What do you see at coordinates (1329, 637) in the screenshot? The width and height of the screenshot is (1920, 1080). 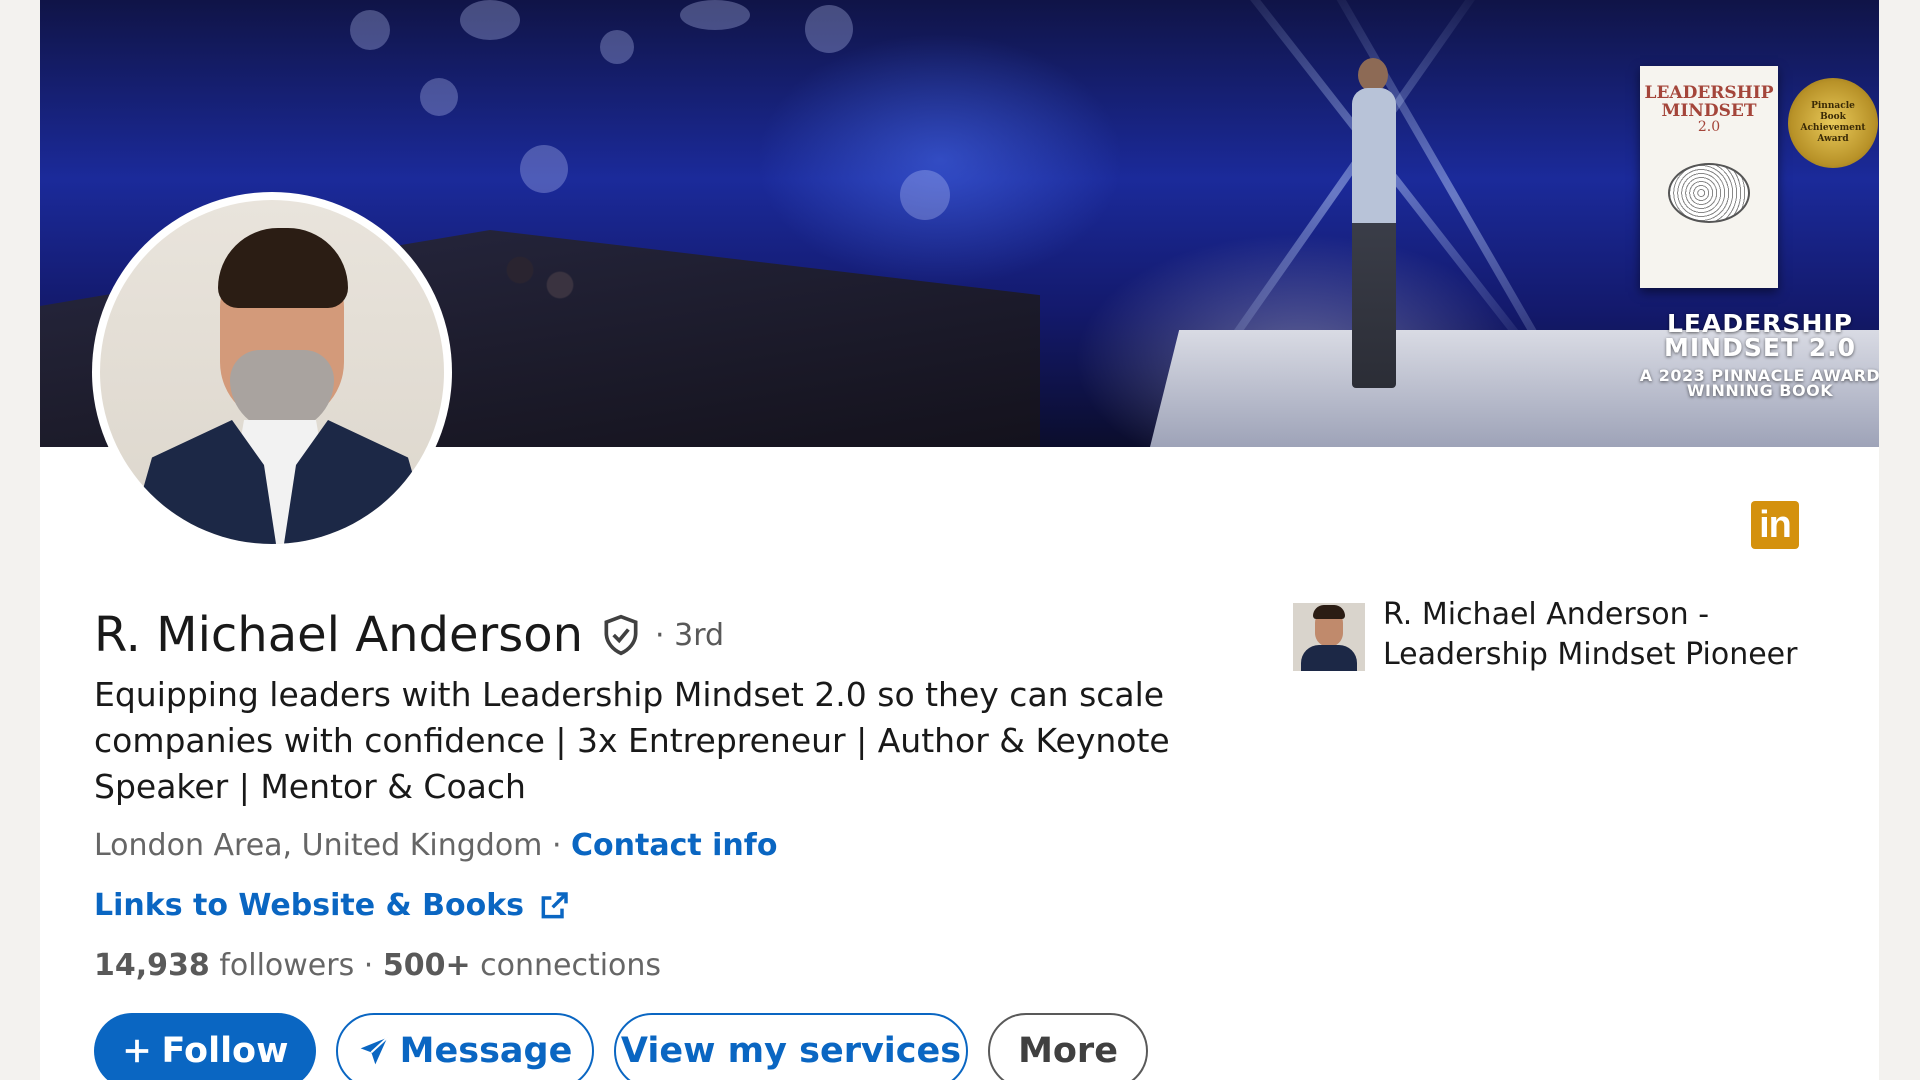 I see `company-logo` at bounding box center [1329, 637].